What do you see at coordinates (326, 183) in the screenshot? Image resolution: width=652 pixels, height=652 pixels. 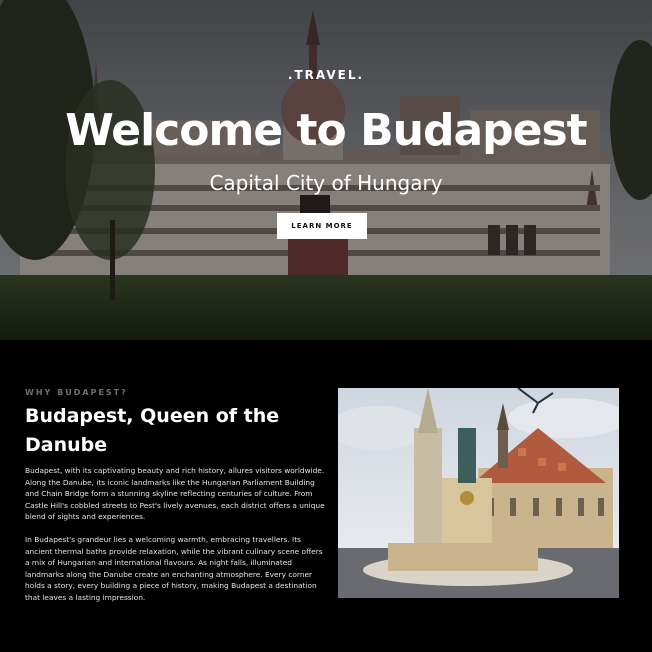 I see `hero-subtitle: Capital City of Hungary` at bounding box center [326, 183].